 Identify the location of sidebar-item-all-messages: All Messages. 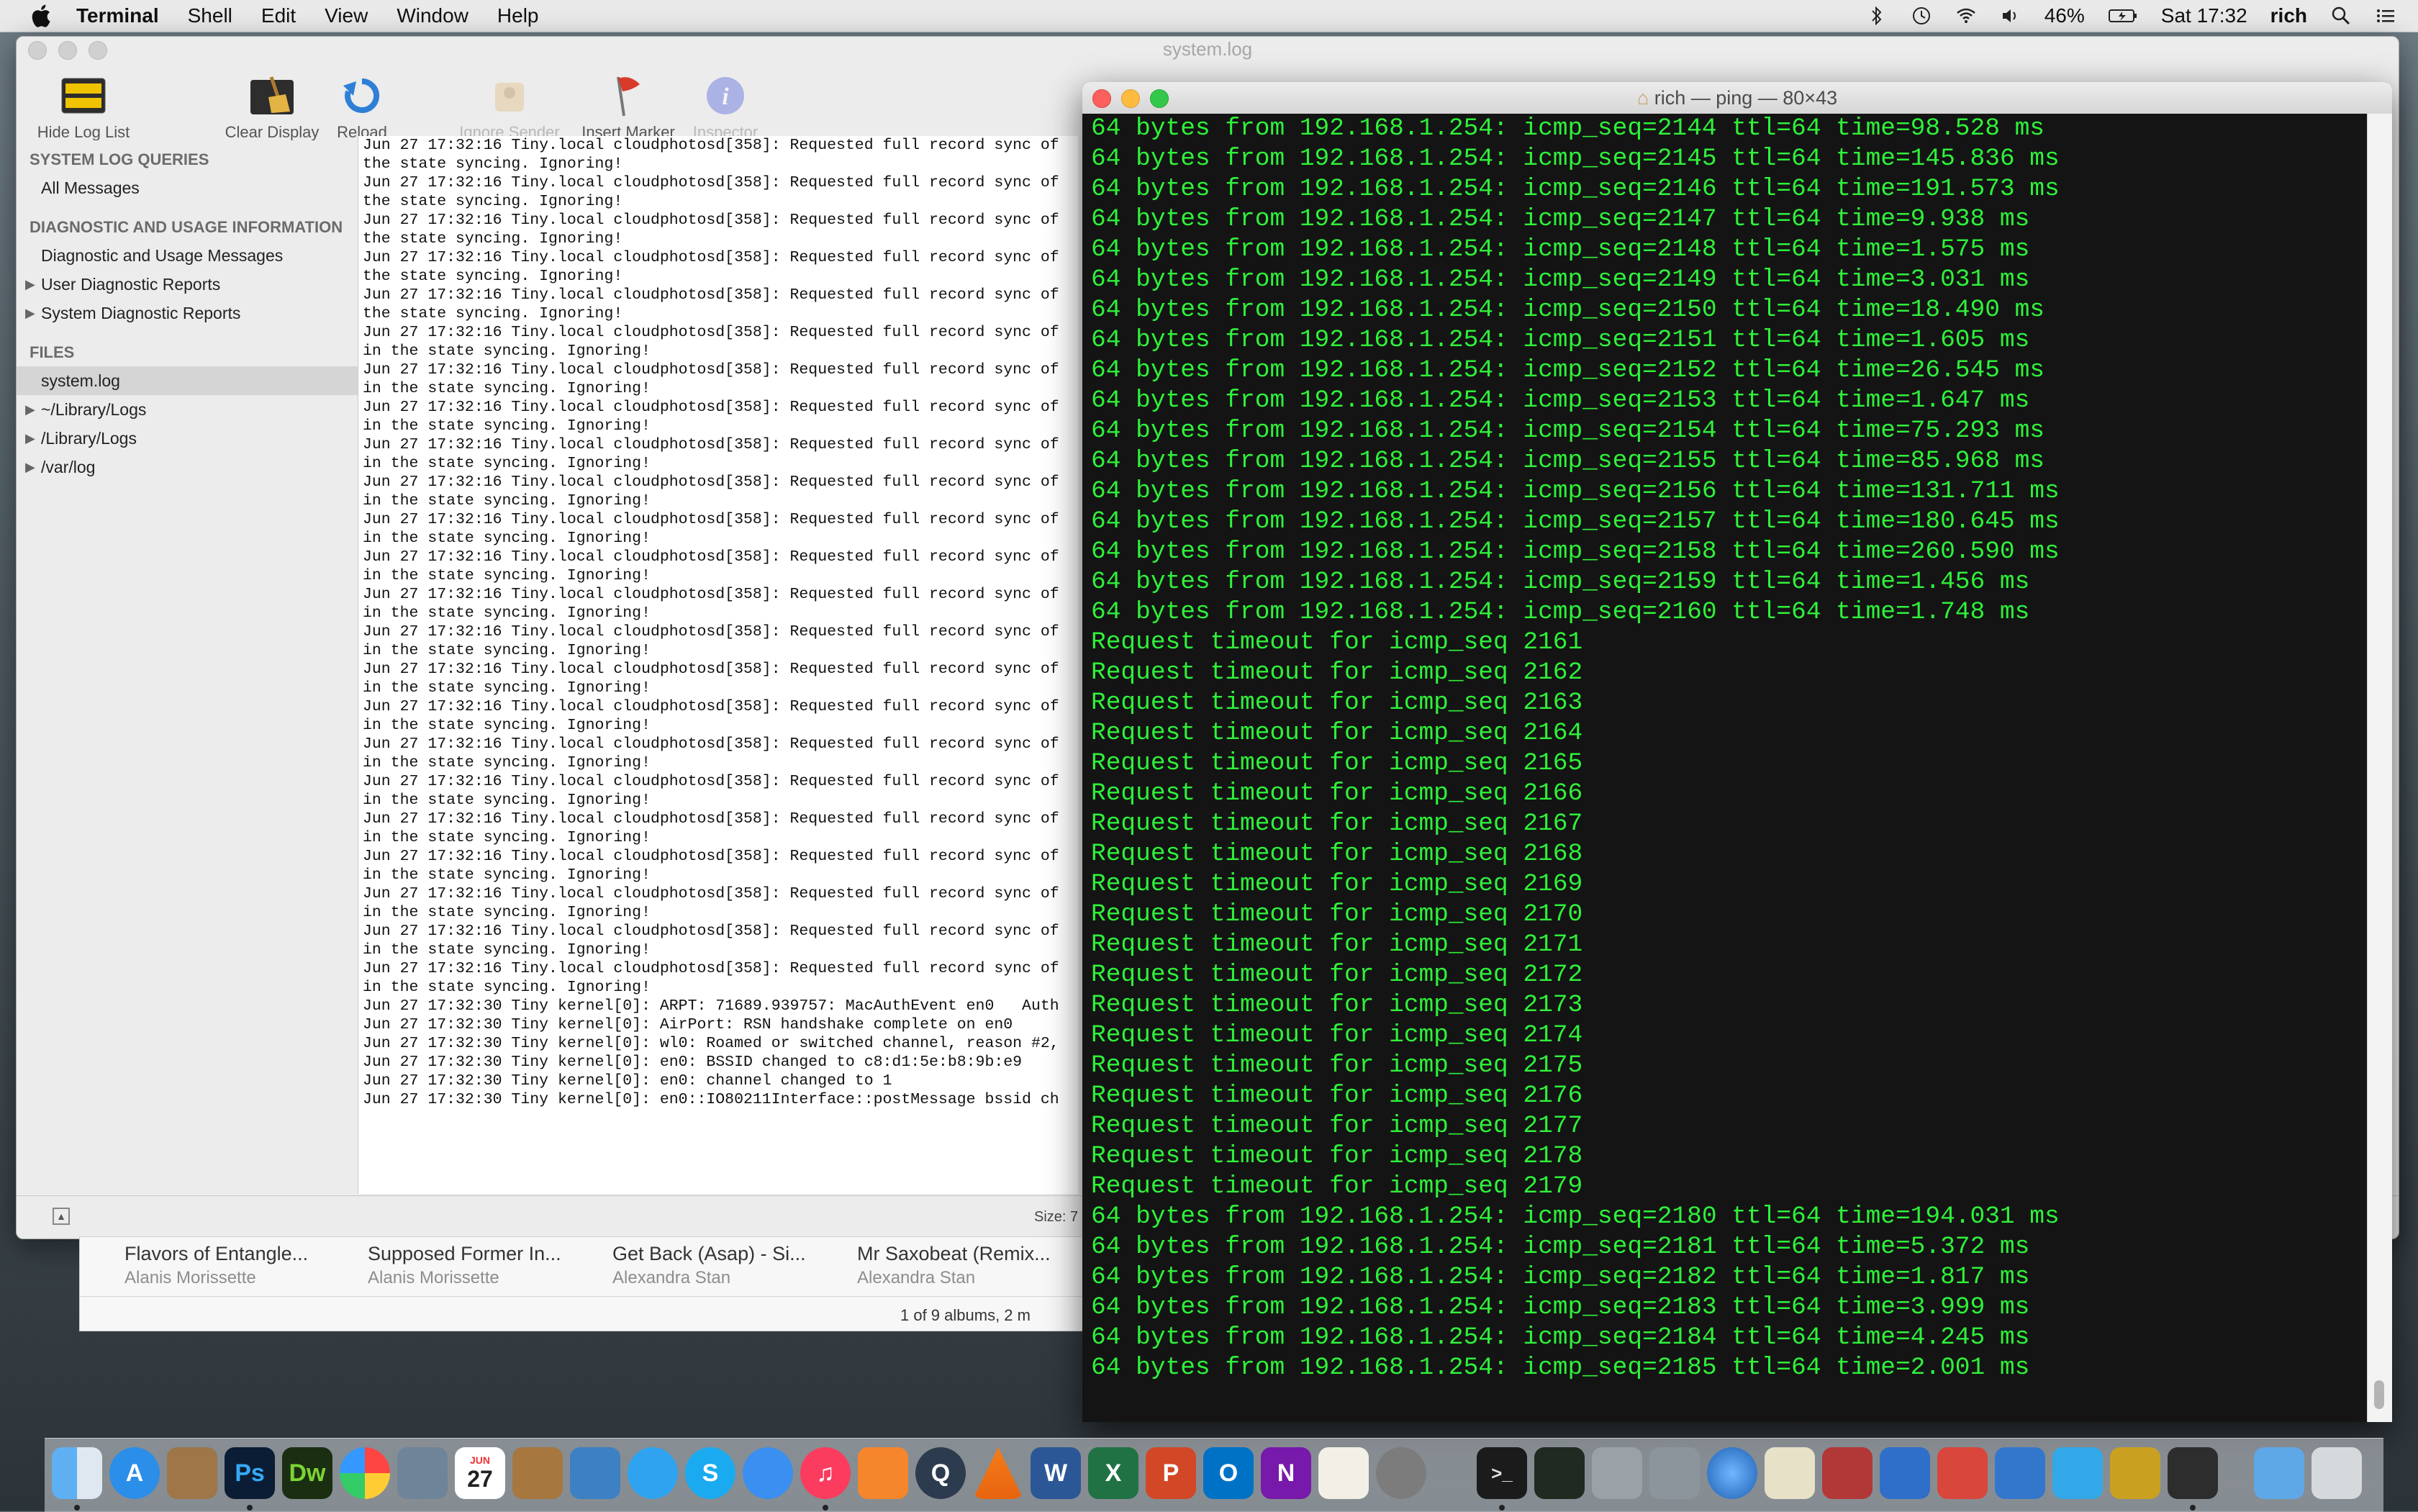
(187, 188).